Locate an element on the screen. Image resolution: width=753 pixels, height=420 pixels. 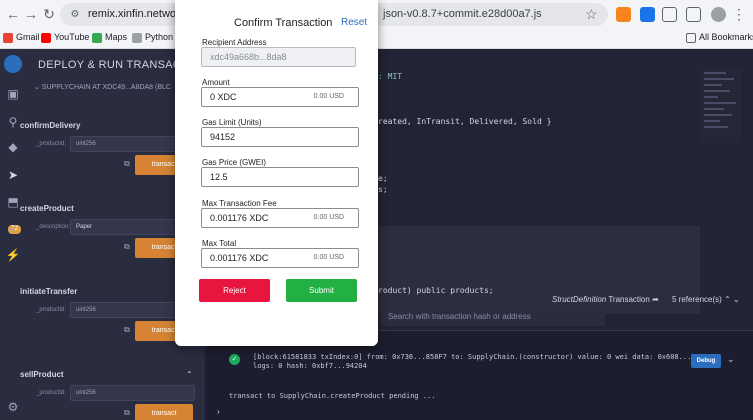
remix-logo-icon is located at coordinates (13, 64).